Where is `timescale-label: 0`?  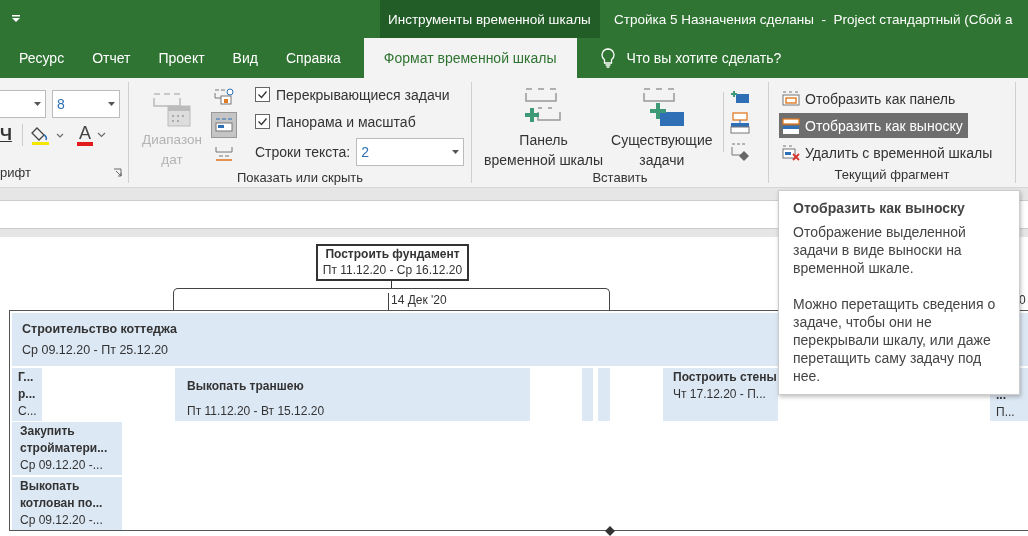 timescale-label: 0 is located at coordinates (1022, 300).